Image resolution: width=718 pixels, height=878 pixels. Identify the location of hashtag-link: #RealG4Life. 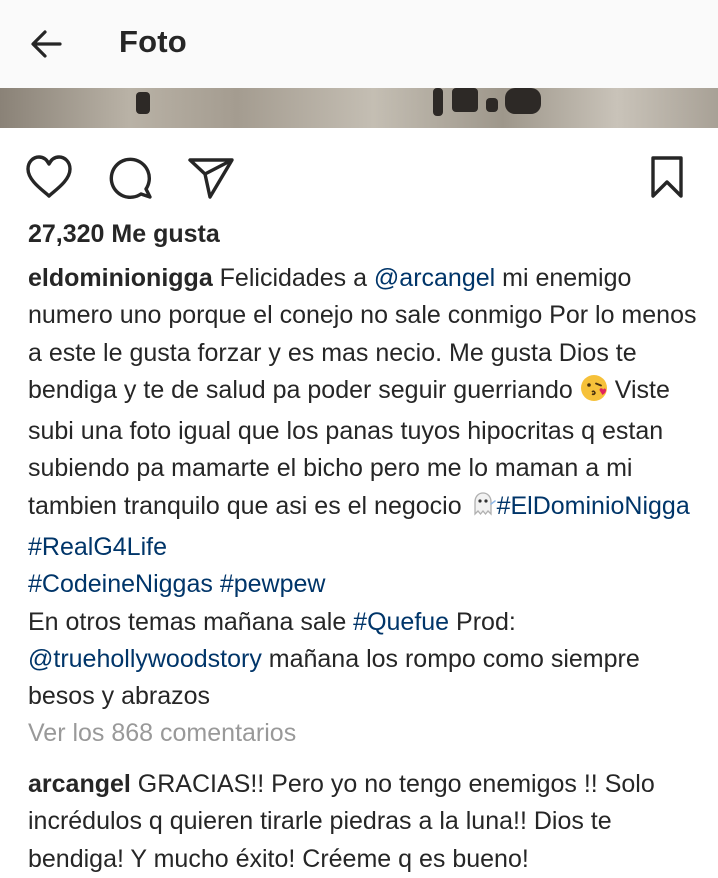
(97, 547).